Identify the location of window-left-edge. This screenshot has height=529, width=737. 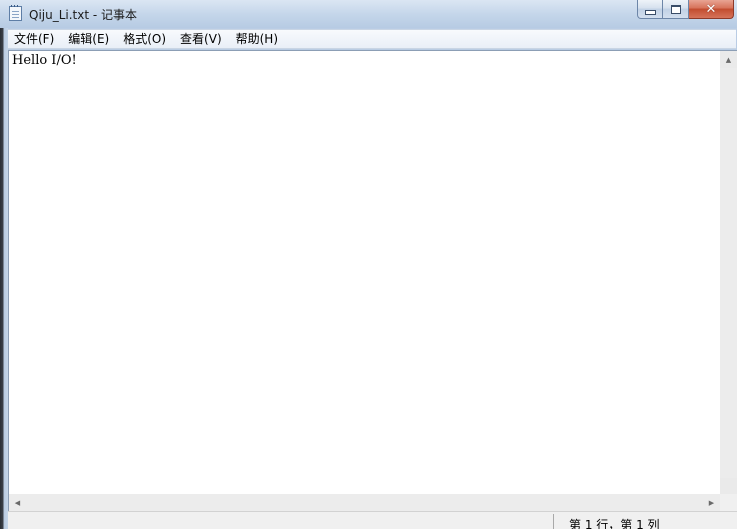
(4, 278).